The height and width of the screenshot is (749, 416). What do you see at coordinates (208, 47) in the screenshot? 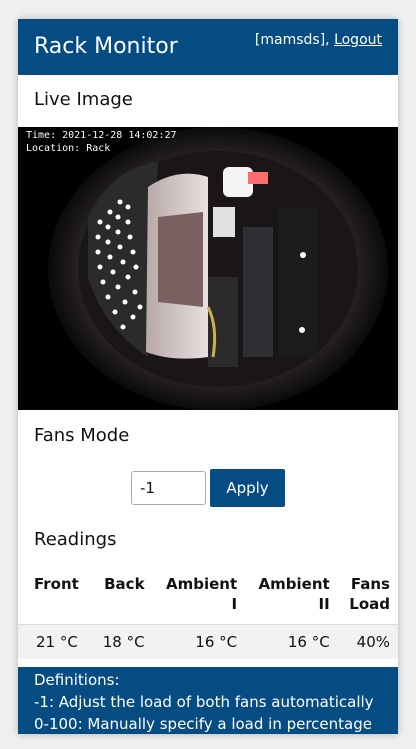
I see `header-bar: Rack Monitor [mamsds], Logout` at bounding box center [208, 47].